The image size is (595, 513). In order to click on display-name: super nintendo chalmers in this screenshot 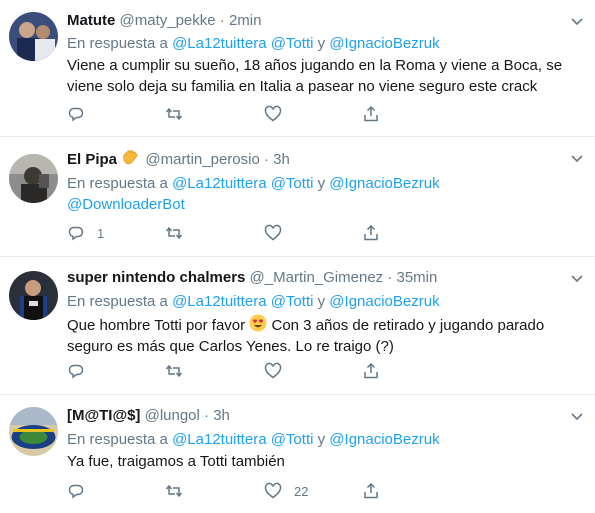, I will do `click(156, 277)`.